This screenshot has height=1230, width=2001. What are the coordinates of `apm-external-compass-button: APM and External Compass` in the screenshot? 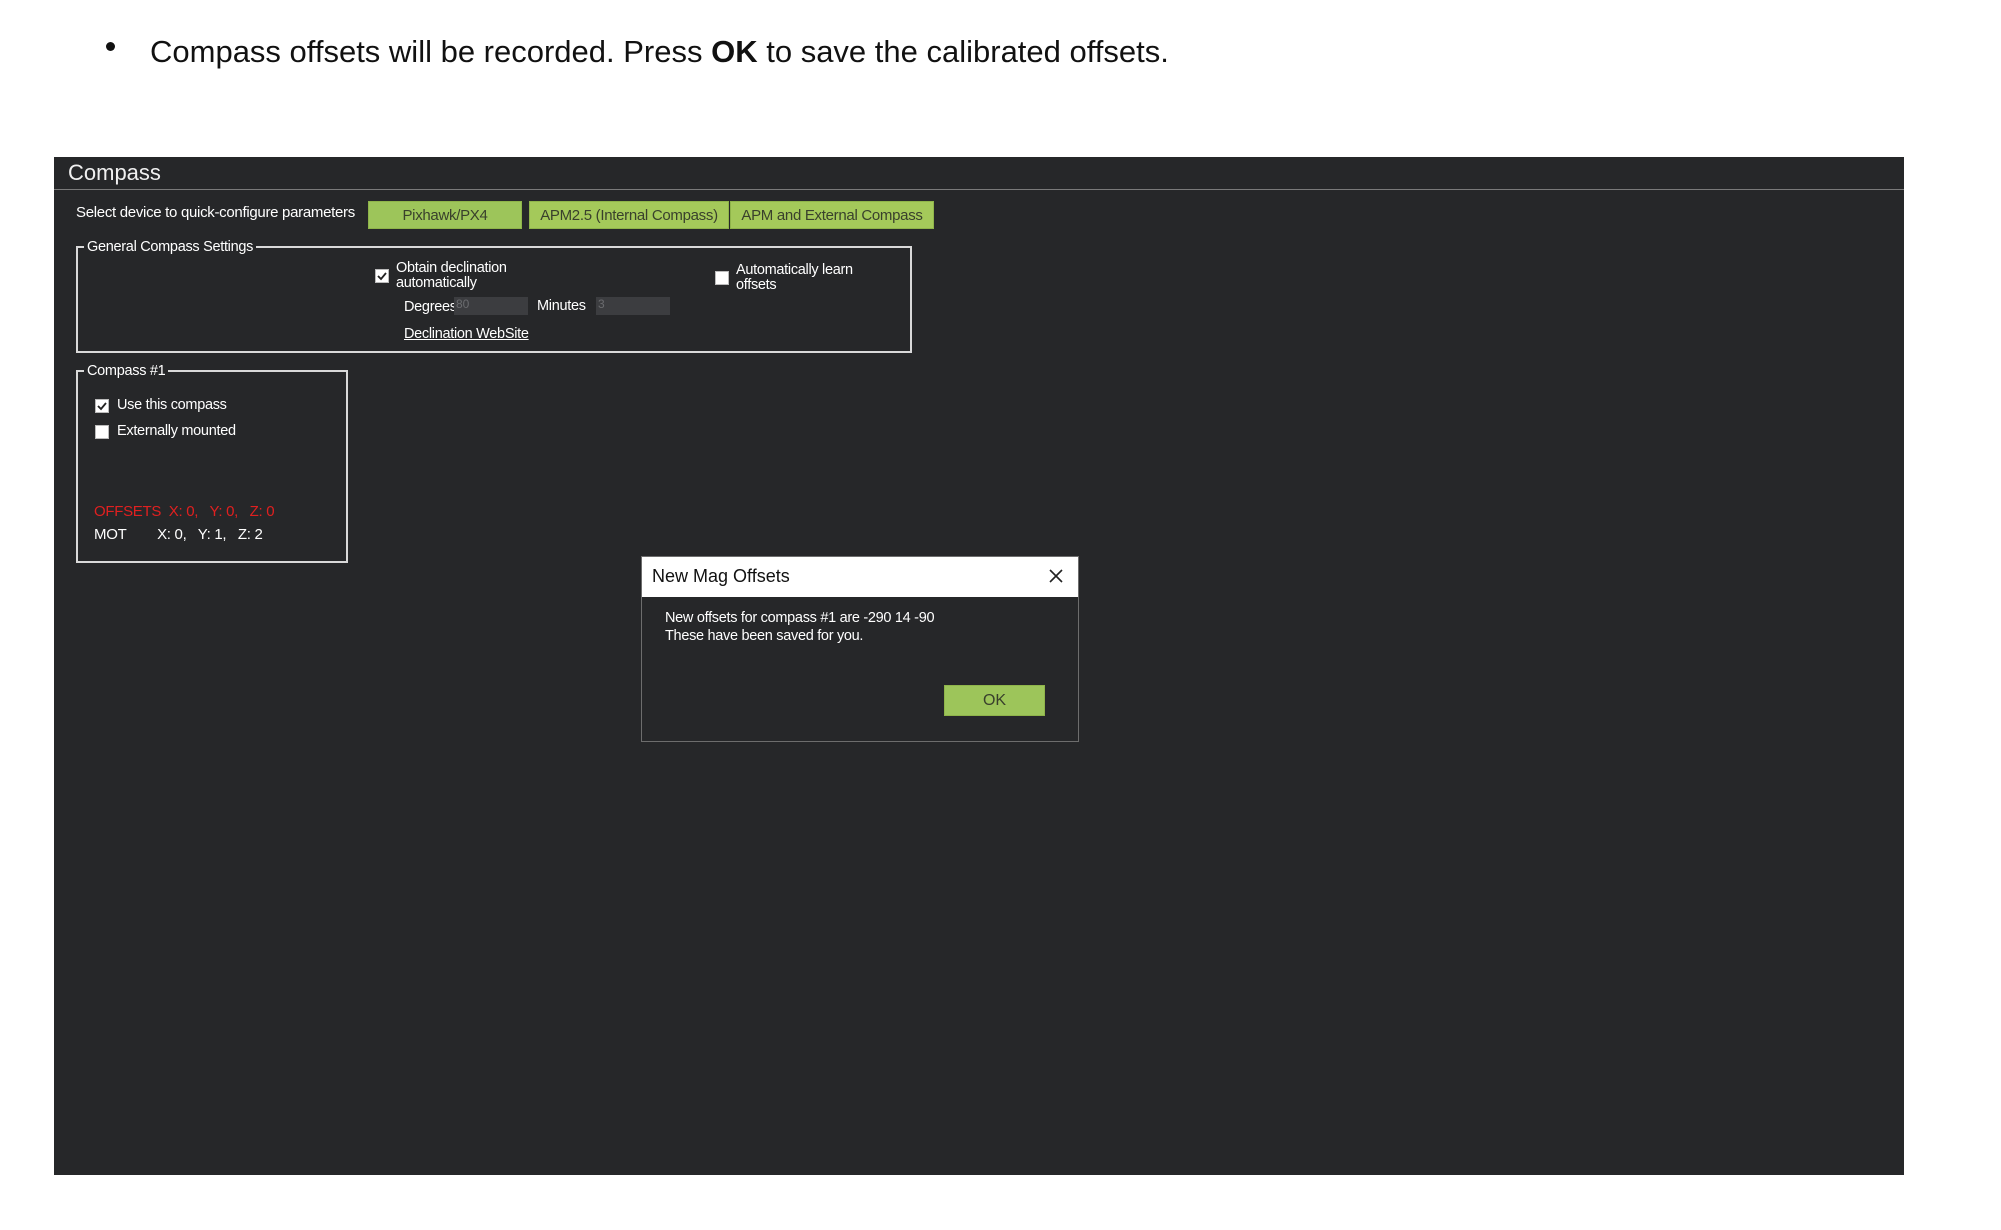 It's located at (832, 215).